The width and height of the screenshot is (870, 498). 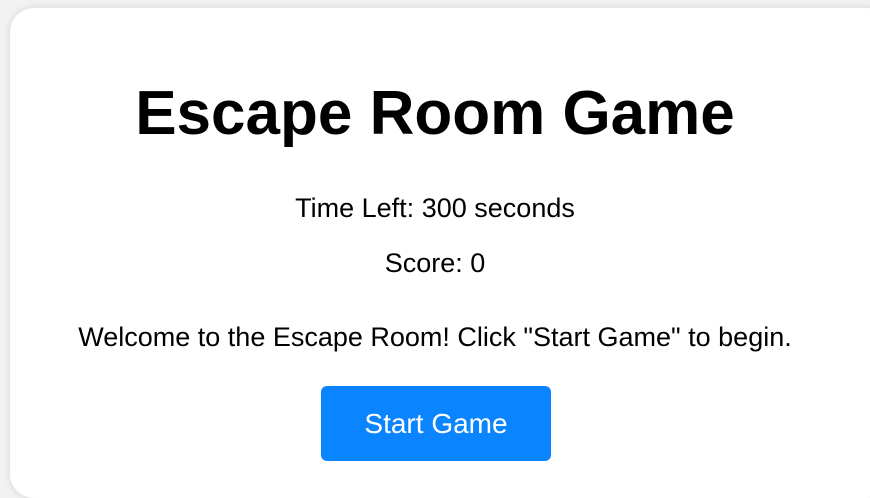 I want to click on timer-display: Time Left: 300 seconds, so click(x=435, y=208).